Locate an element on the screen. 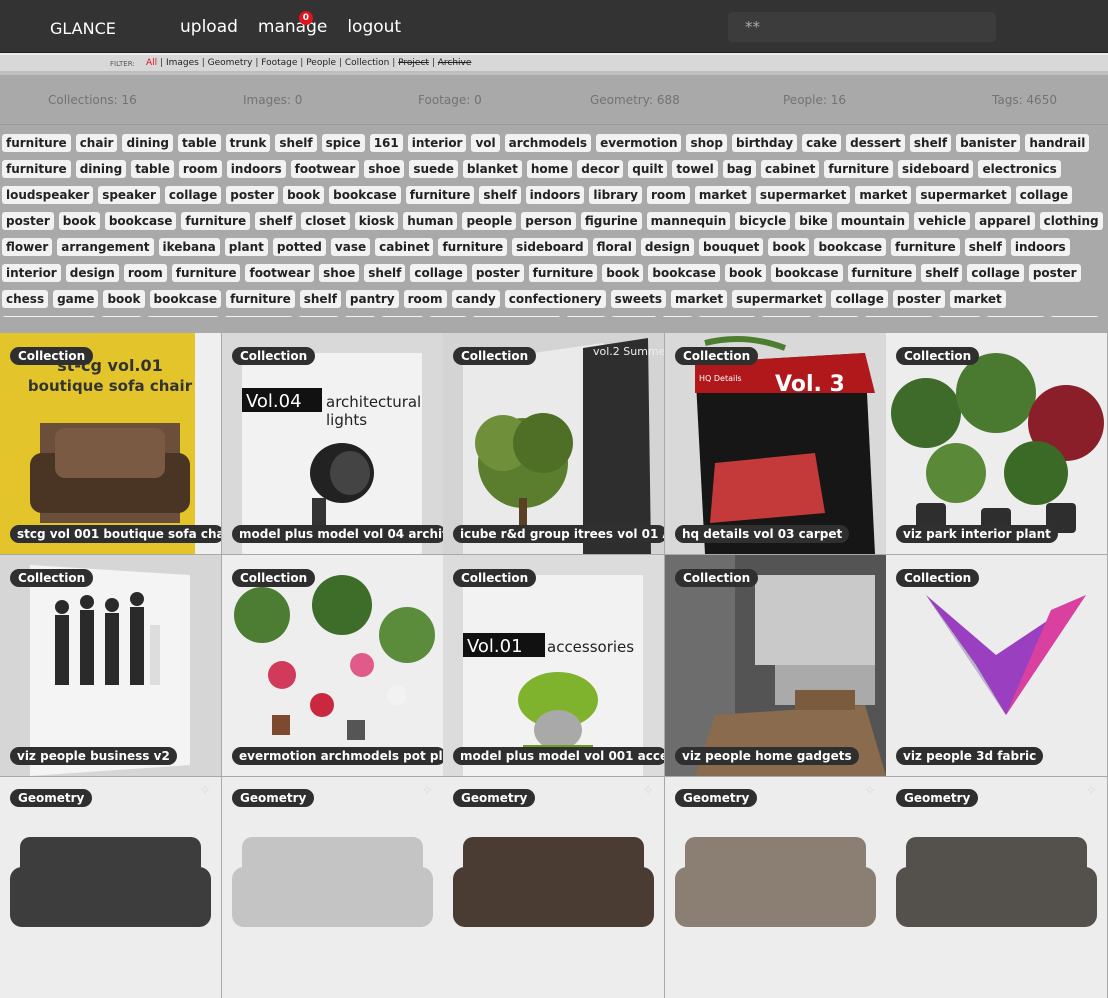 The width and height of the screenshot is (1108, 998). tag-sideboard: sideboard is located at coordinates (550, 247).